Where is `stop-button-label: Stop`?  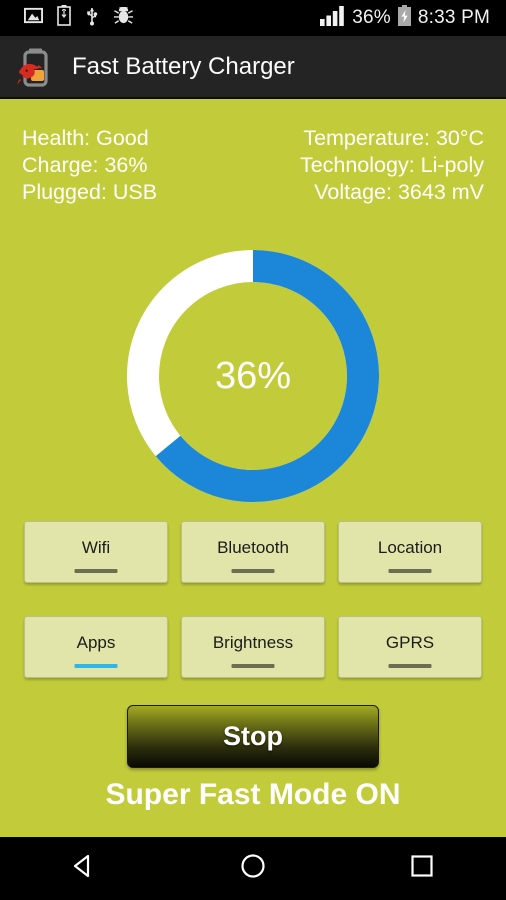
stop-button-label: Stop is located at coordinates (253, 736).